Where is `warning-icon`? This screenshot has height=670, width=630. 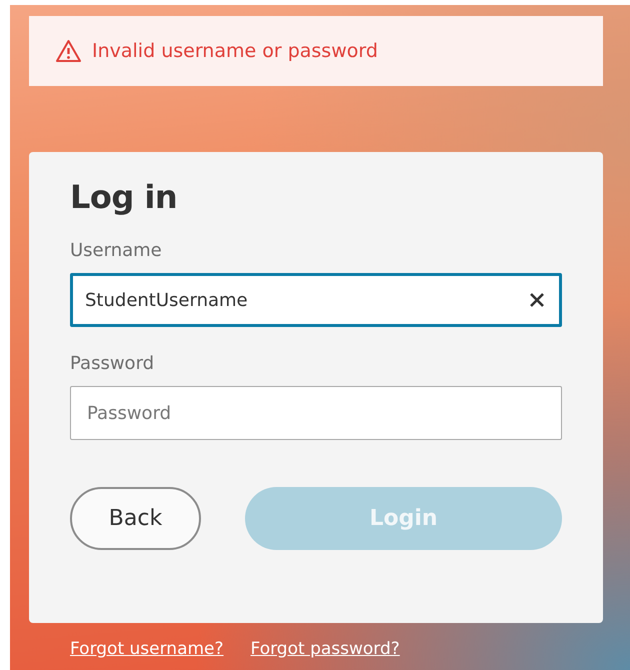
warning-icon is located at coordinates (68, 51).